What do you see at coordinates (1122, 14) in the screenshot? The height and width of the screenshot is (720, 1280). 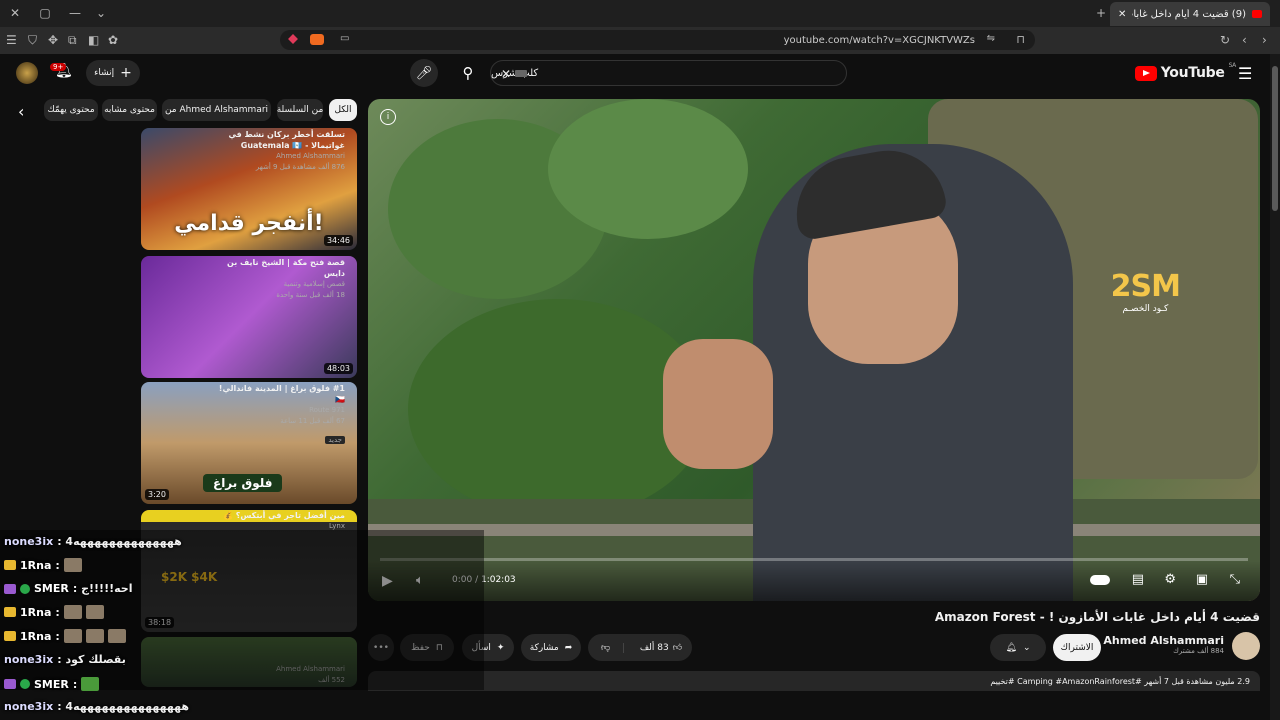 I see `tab-close-icon: ✕` at bounding box center [1122, 14].